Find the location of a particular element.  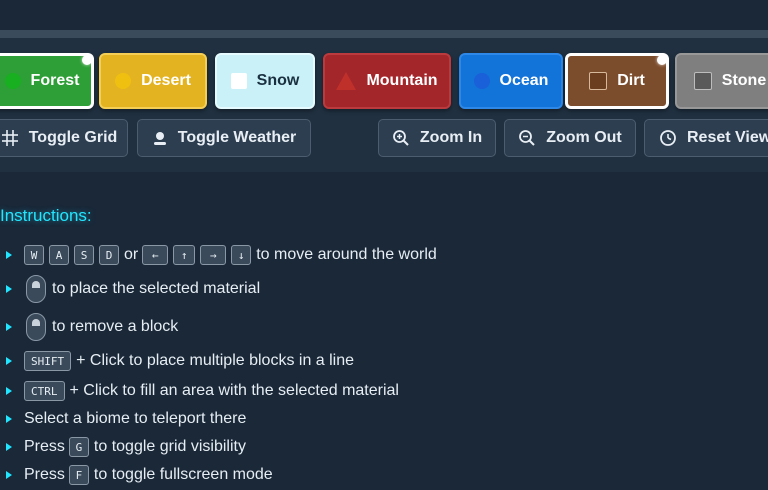

left-mouse-icon is located at coordinates (36, 289).